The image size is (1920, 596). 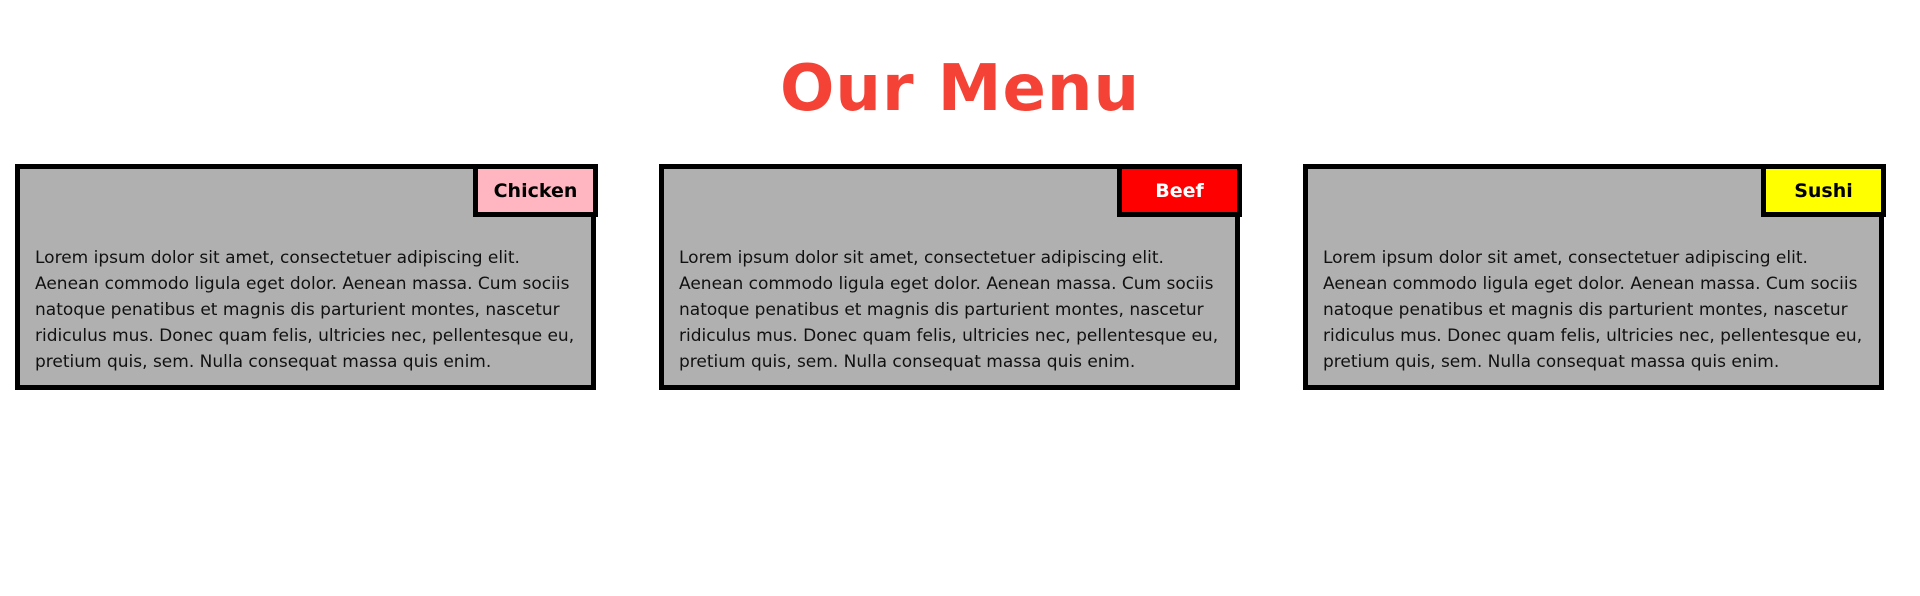 I want to click on category-badge-sushi: Sushi, so click(x=1823, y=190).